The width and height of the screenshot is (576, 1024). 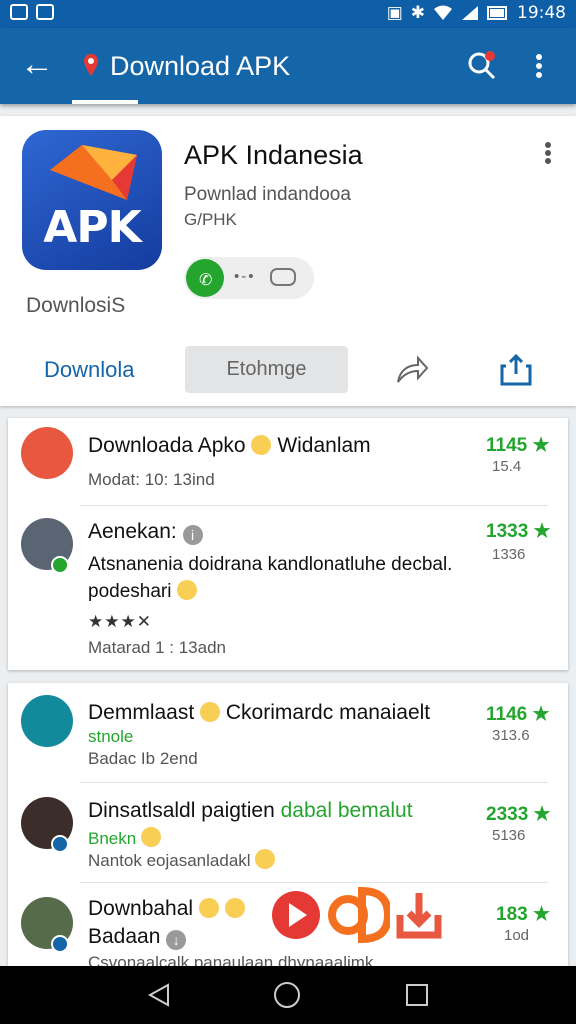 I want to click on app-bar-title: Download APK, so click(x=200, y=66).